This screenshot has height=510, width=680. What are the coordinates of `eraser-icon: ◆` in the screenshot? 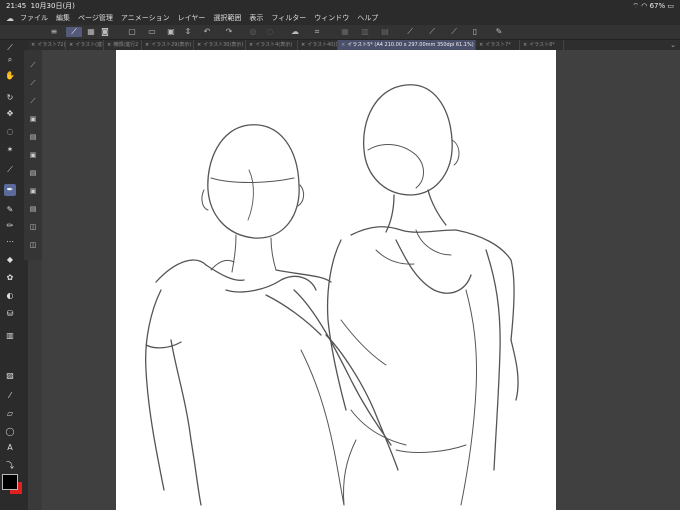 It's located at (10, 260).